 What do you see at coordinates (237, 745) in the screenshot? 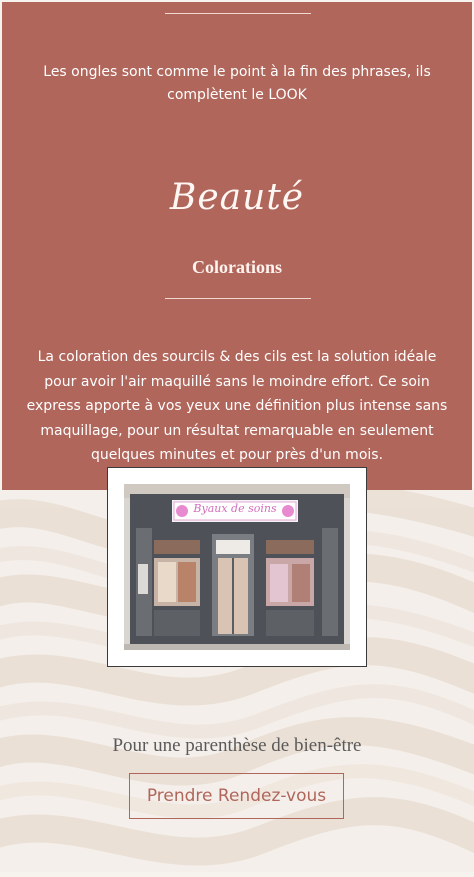
I see `tagline: Pour une parenthèse de bien-être` at bounding box center [237, 745].